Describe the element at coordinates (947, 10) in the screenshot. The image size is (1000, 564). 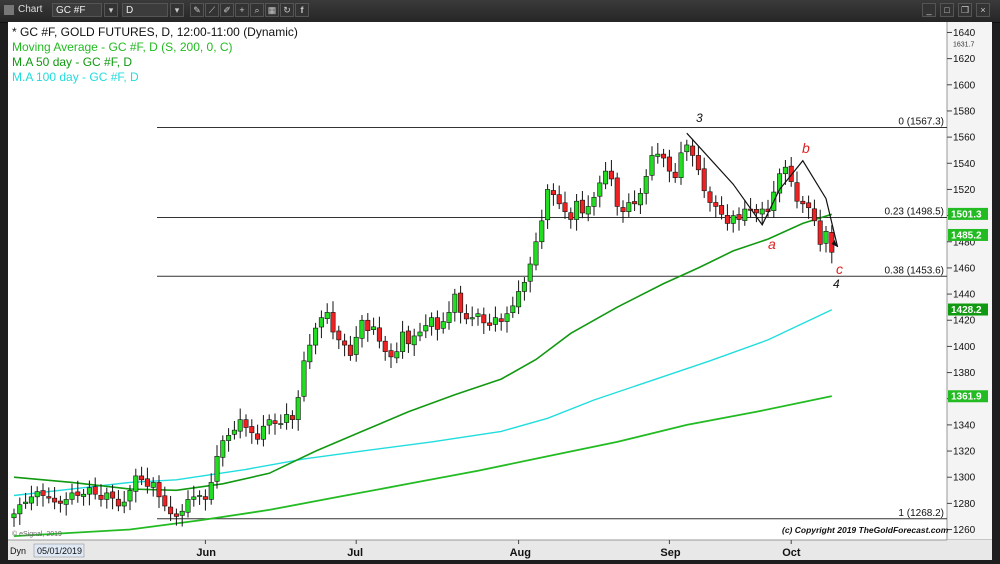
I see `maximize-icon: □` at that location.